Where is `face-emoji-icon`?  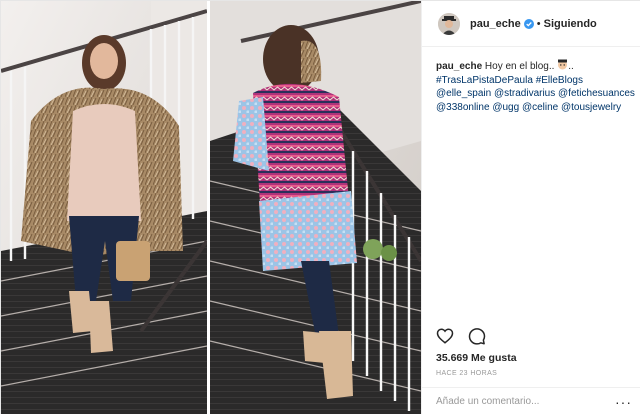
face-emoji-icon is located at coordinates (563, 64).